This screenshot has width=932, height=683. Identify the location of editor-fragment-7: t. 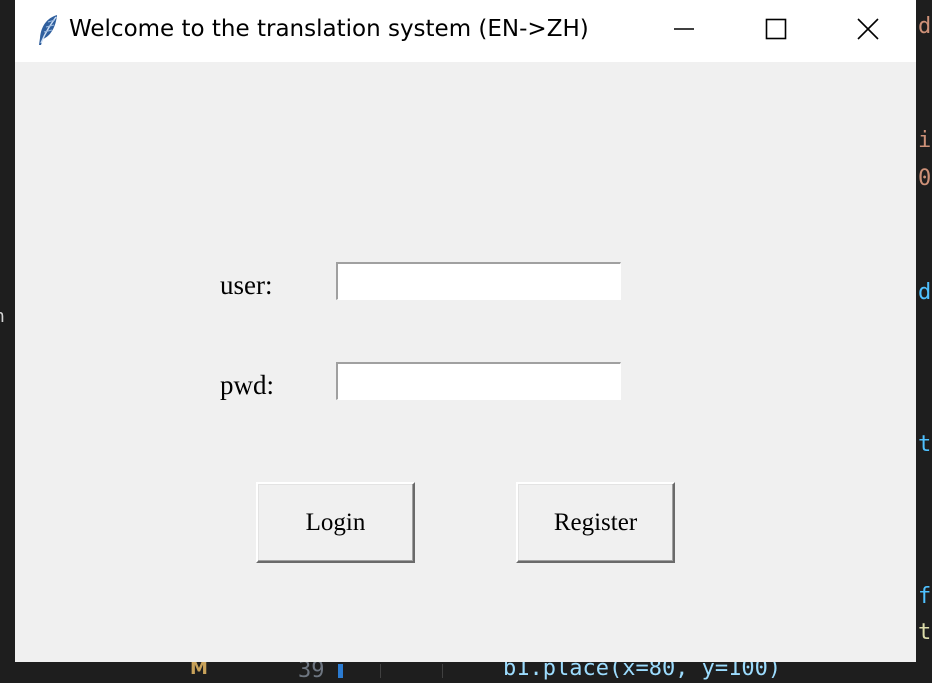
(925, 632).